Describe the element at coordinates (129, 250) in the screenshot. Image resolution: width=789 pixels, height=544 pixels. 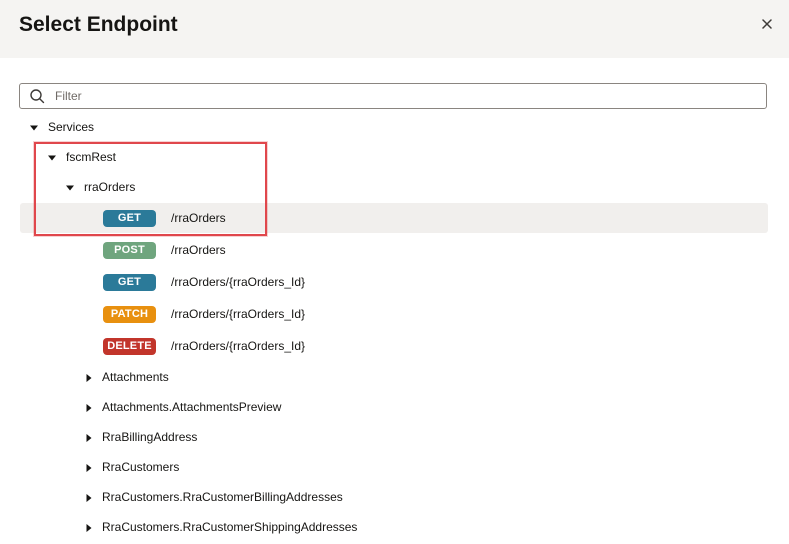
I see `method-badge: POST` at that location.